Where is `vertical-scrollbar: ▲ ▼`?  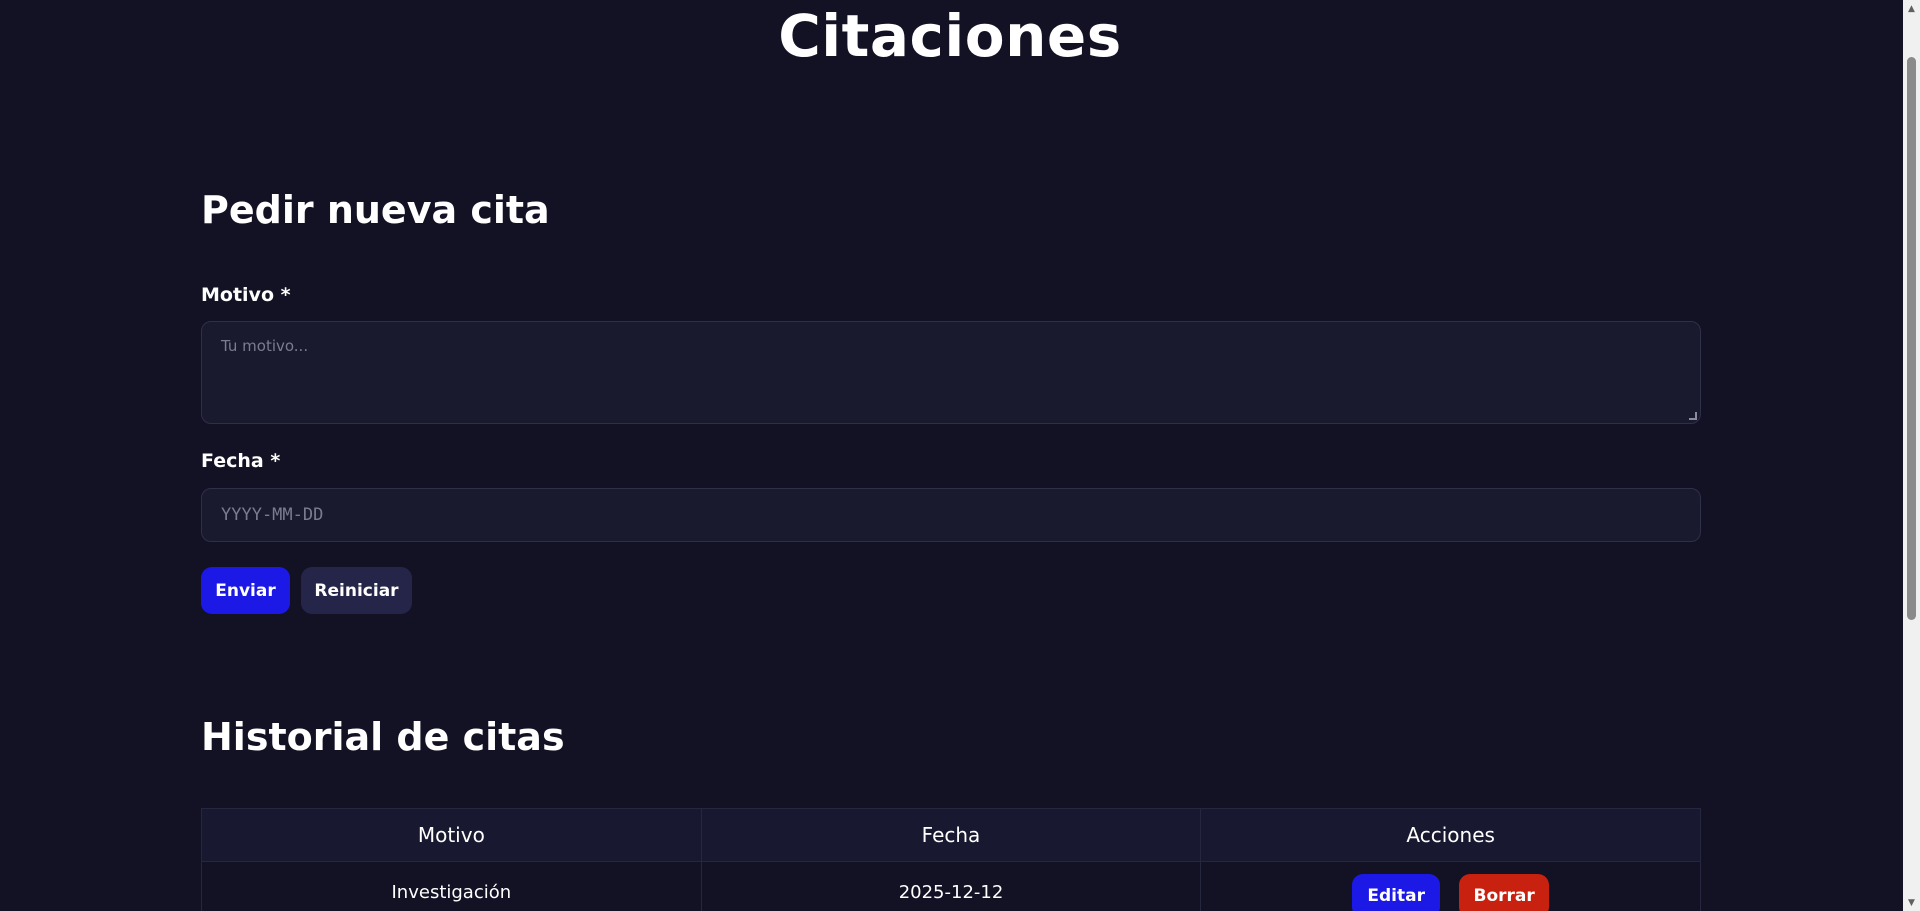
vertical-scrollbar: ▲ ▼ is located at coordinates (1911, 455).